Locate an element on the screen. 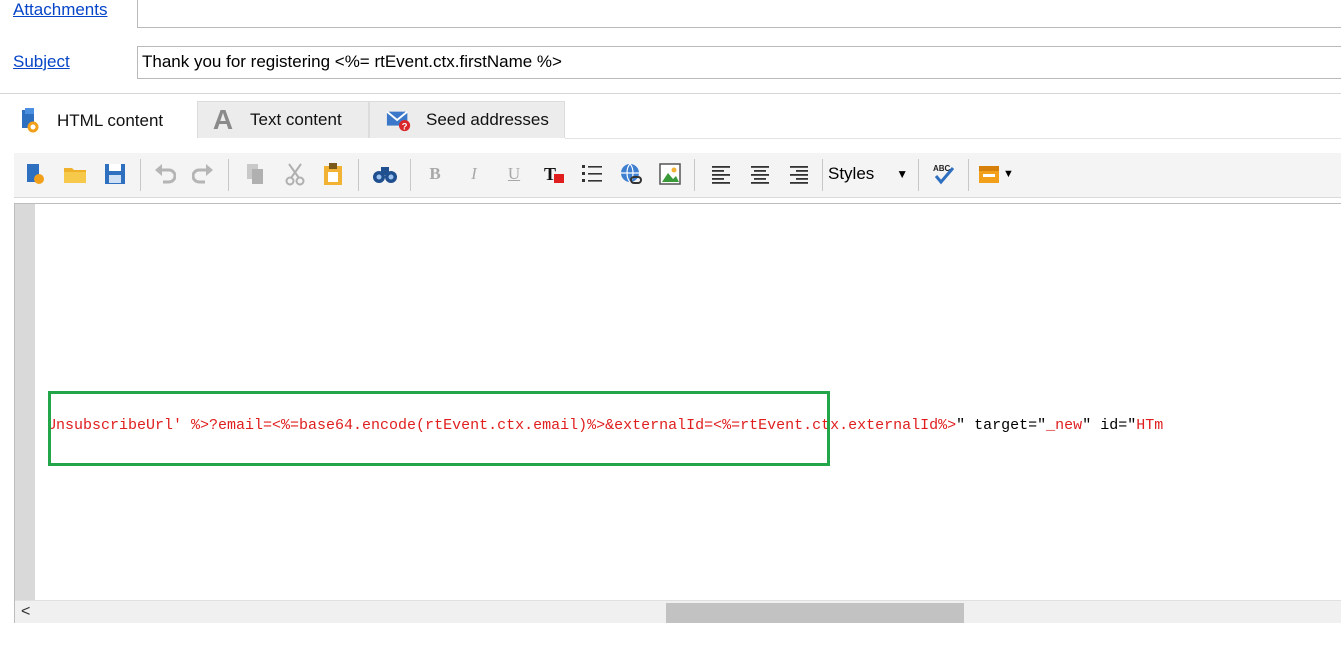 This screenshot has height=648, width=1341. align-left-icon is located at coordinates (721, 174).